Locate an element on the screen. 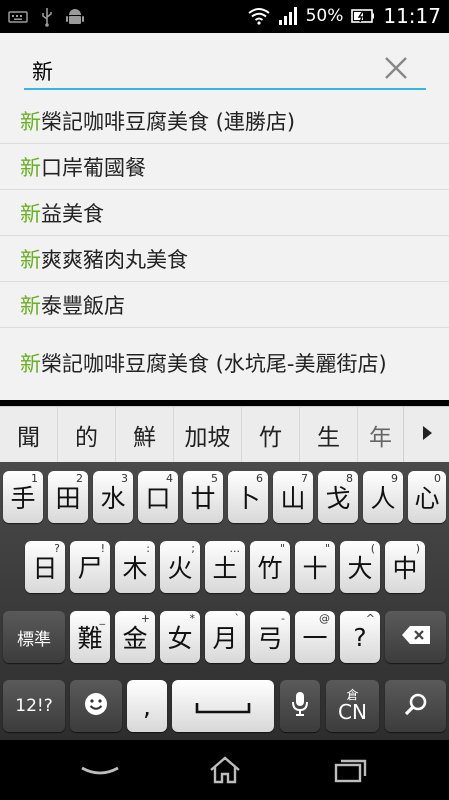 Image resolution: width=449 pixels, height=800 pixels. key-row2: ! 尸 is located at coordinates (90, 567).